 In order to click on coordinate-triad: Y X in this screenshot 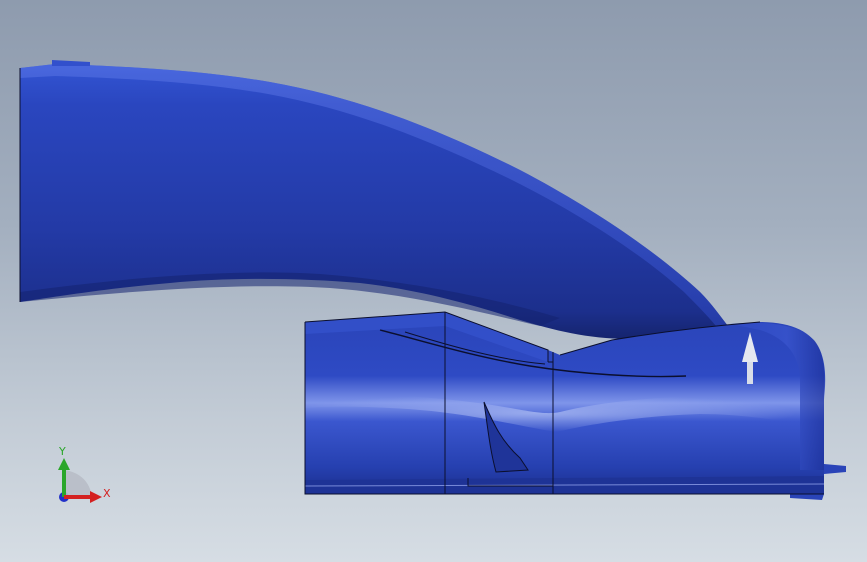, I will do `click(84, 474)`.